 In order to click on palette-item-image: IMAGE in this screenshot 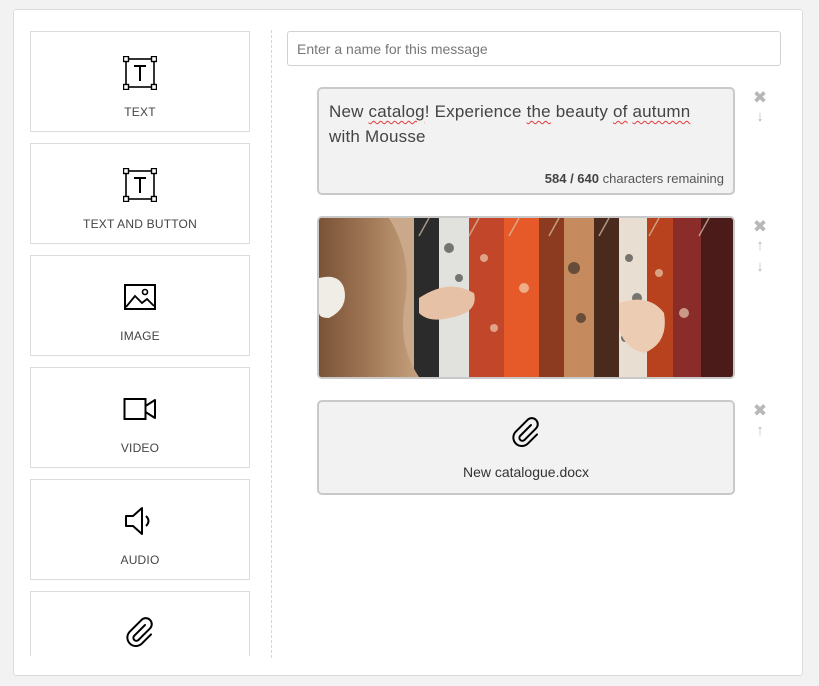, I will do `click(140, 305)`.